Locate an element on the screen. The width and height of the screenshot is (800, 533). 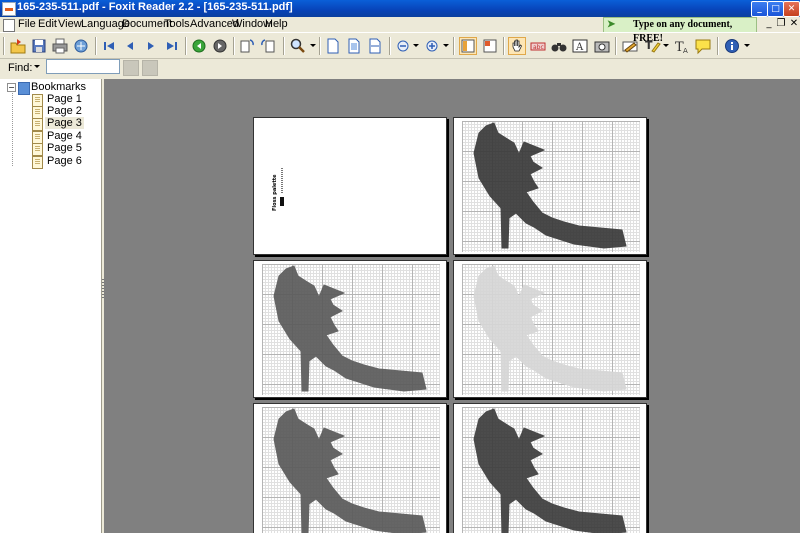
go-forward-icon is located at coordinates (220, 46).